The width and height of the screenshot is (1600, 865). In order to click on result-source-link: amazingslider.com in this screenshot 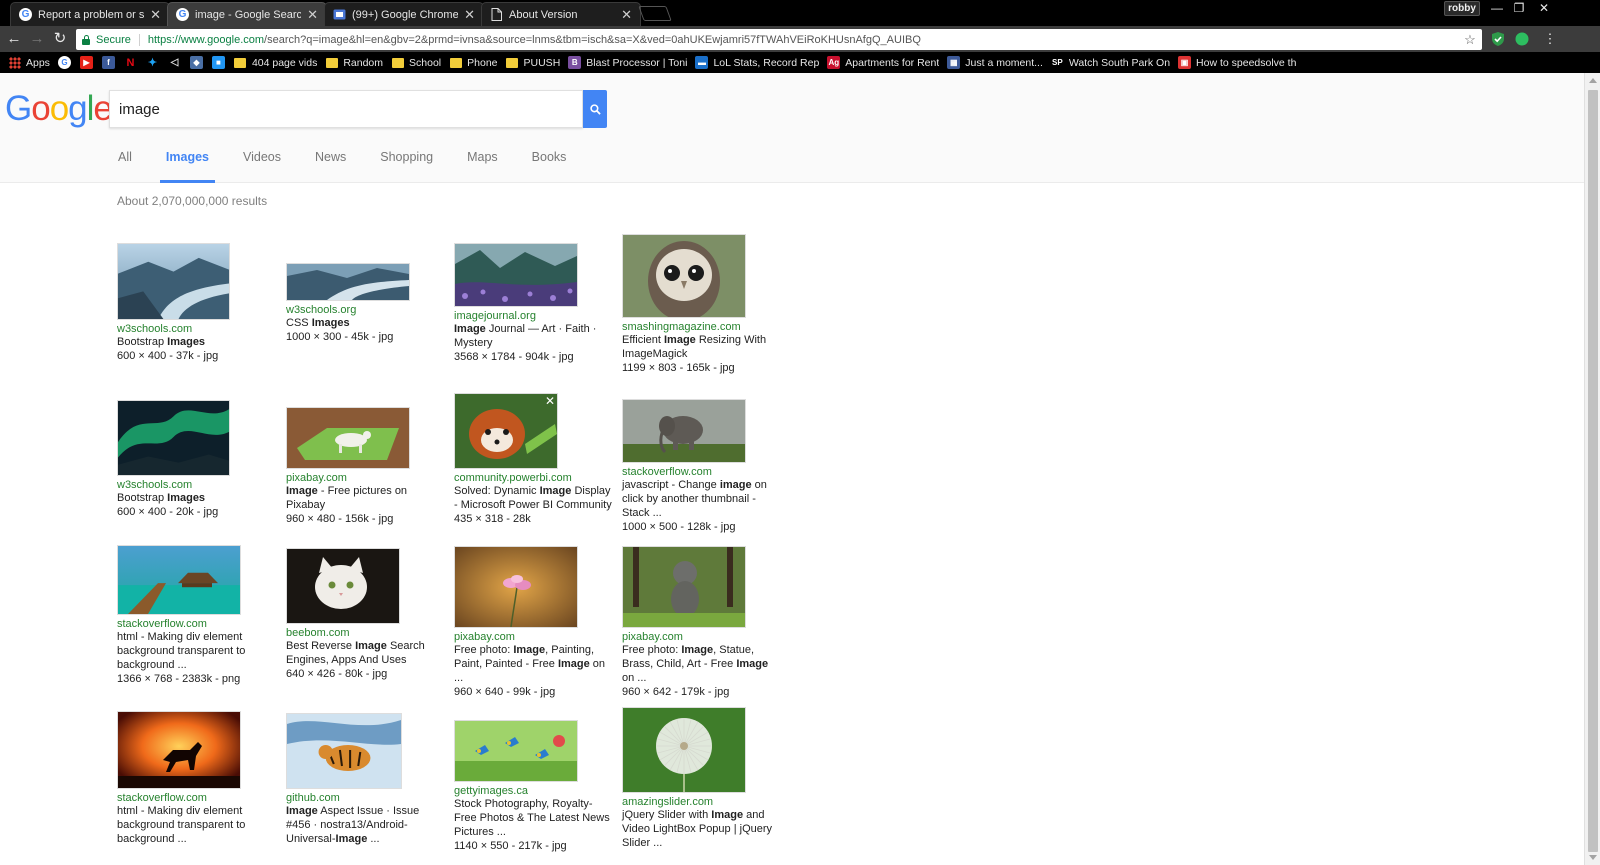, I will do `click(702, 802)`.